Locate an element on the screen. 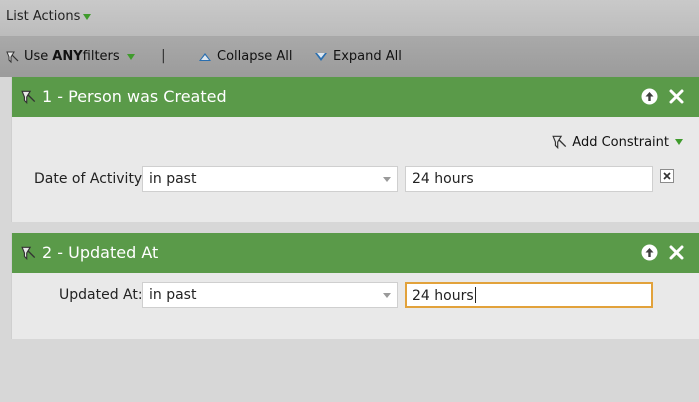 This screenshot has height=402, width=699. filter-title-2: 2 - Updated At is located at coordinates (100, 252).